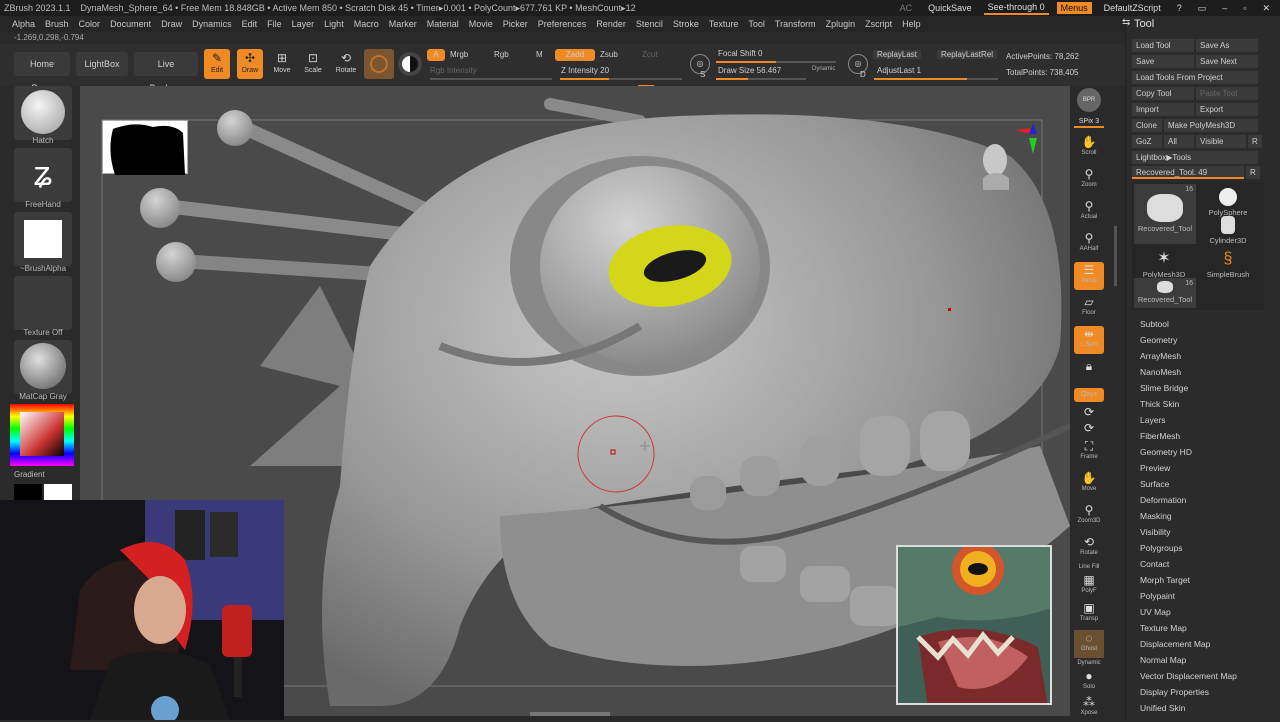  Describe the element at coordinates (841, 24) in the screenshot. I see `menu-item-zplugin: Zplugin` at that location.